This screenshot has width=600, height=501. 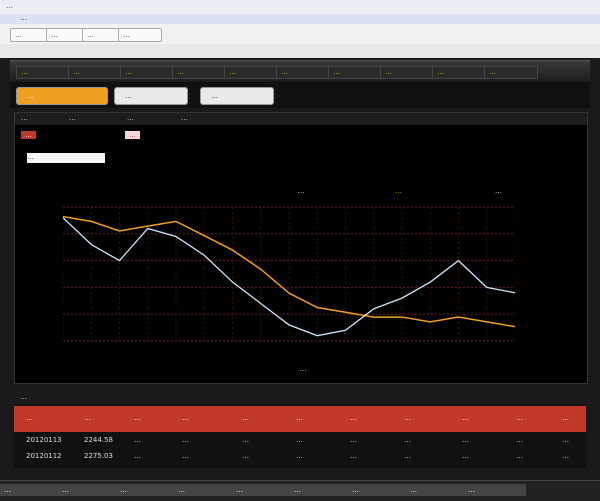 I want to click on address-bar, so click(x=300, y=51).